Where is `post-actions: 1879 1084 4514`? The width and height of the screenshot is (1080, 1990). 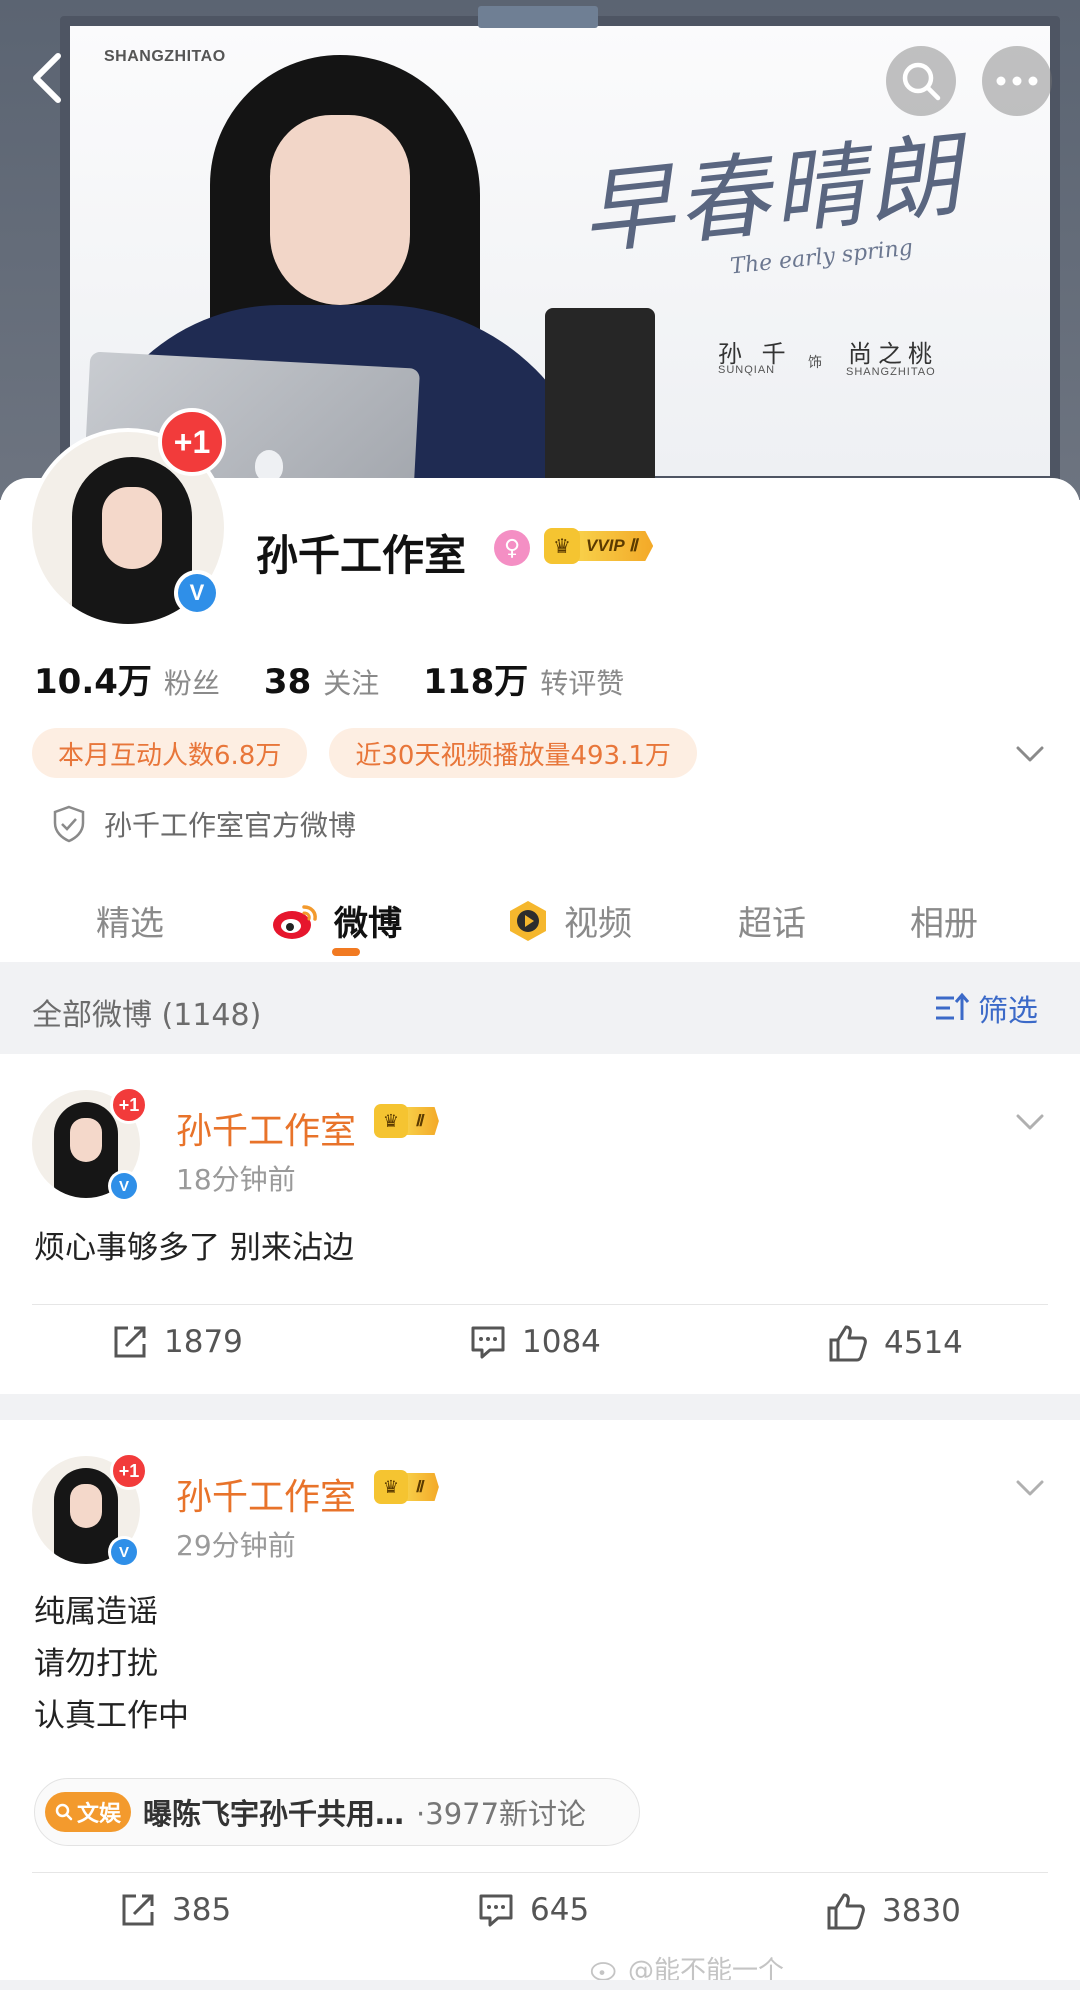 post-actions: 1879 1084 4514 is located at coordinates (540, 1349).